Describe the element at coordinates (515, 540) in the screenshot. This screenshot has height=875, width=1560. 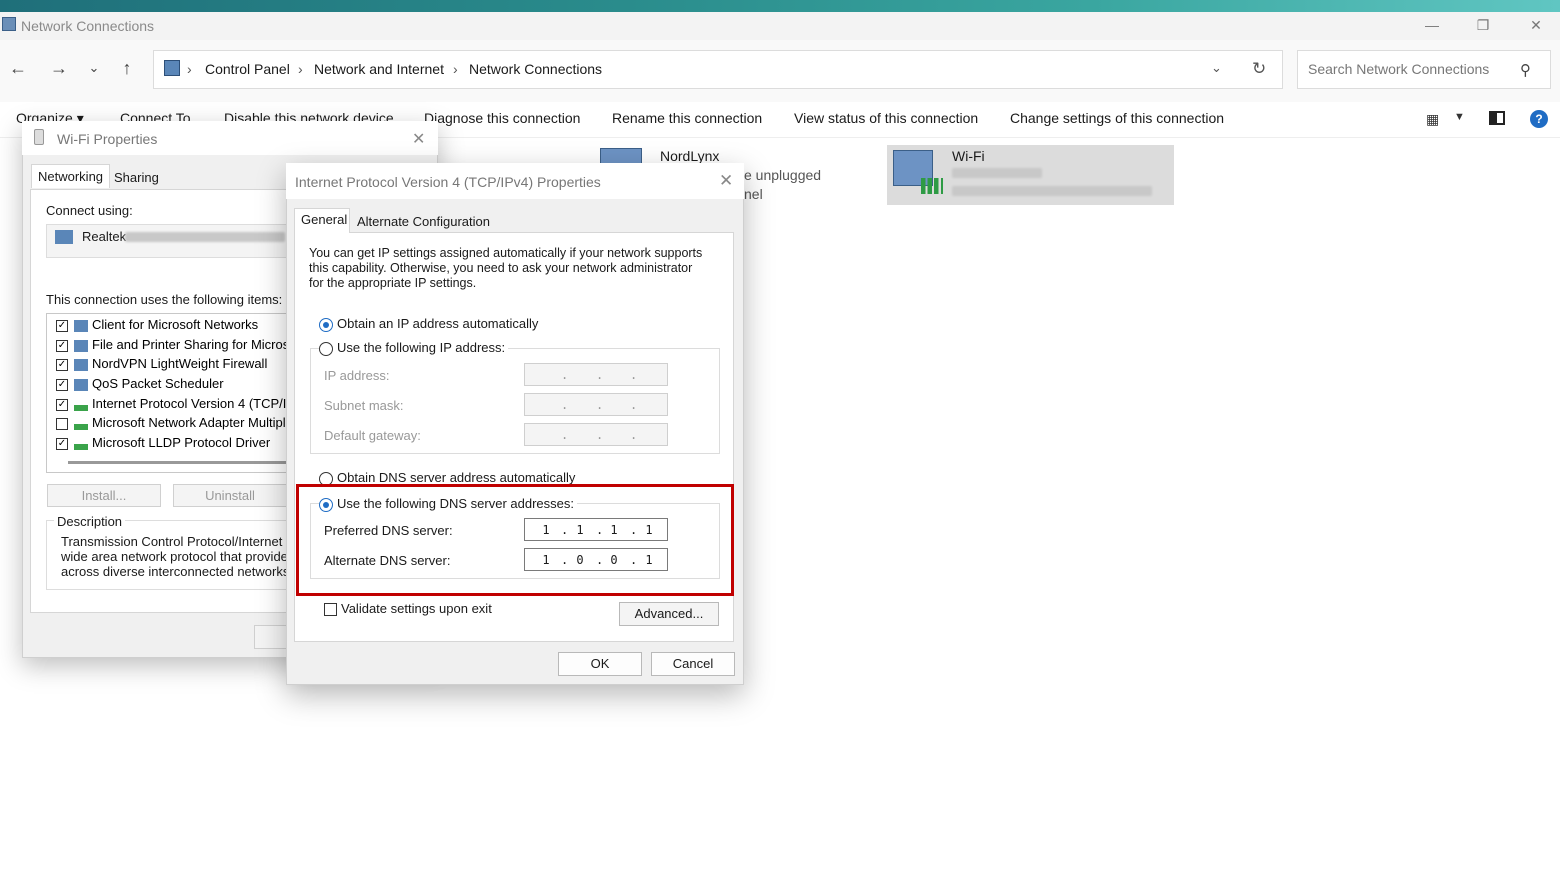
I see `dns-highlight-box` at that location.